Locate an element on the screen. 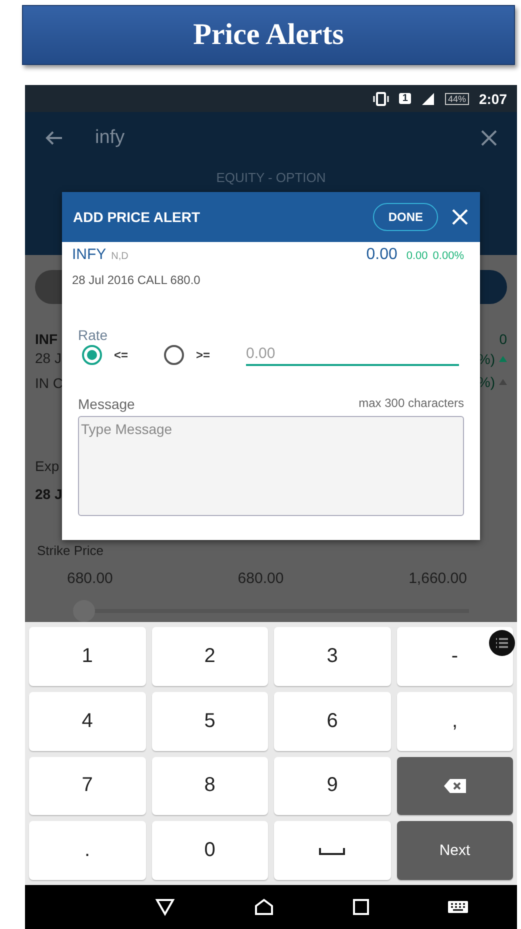  exchange-text: N,D is located at coordinates (120, 256).